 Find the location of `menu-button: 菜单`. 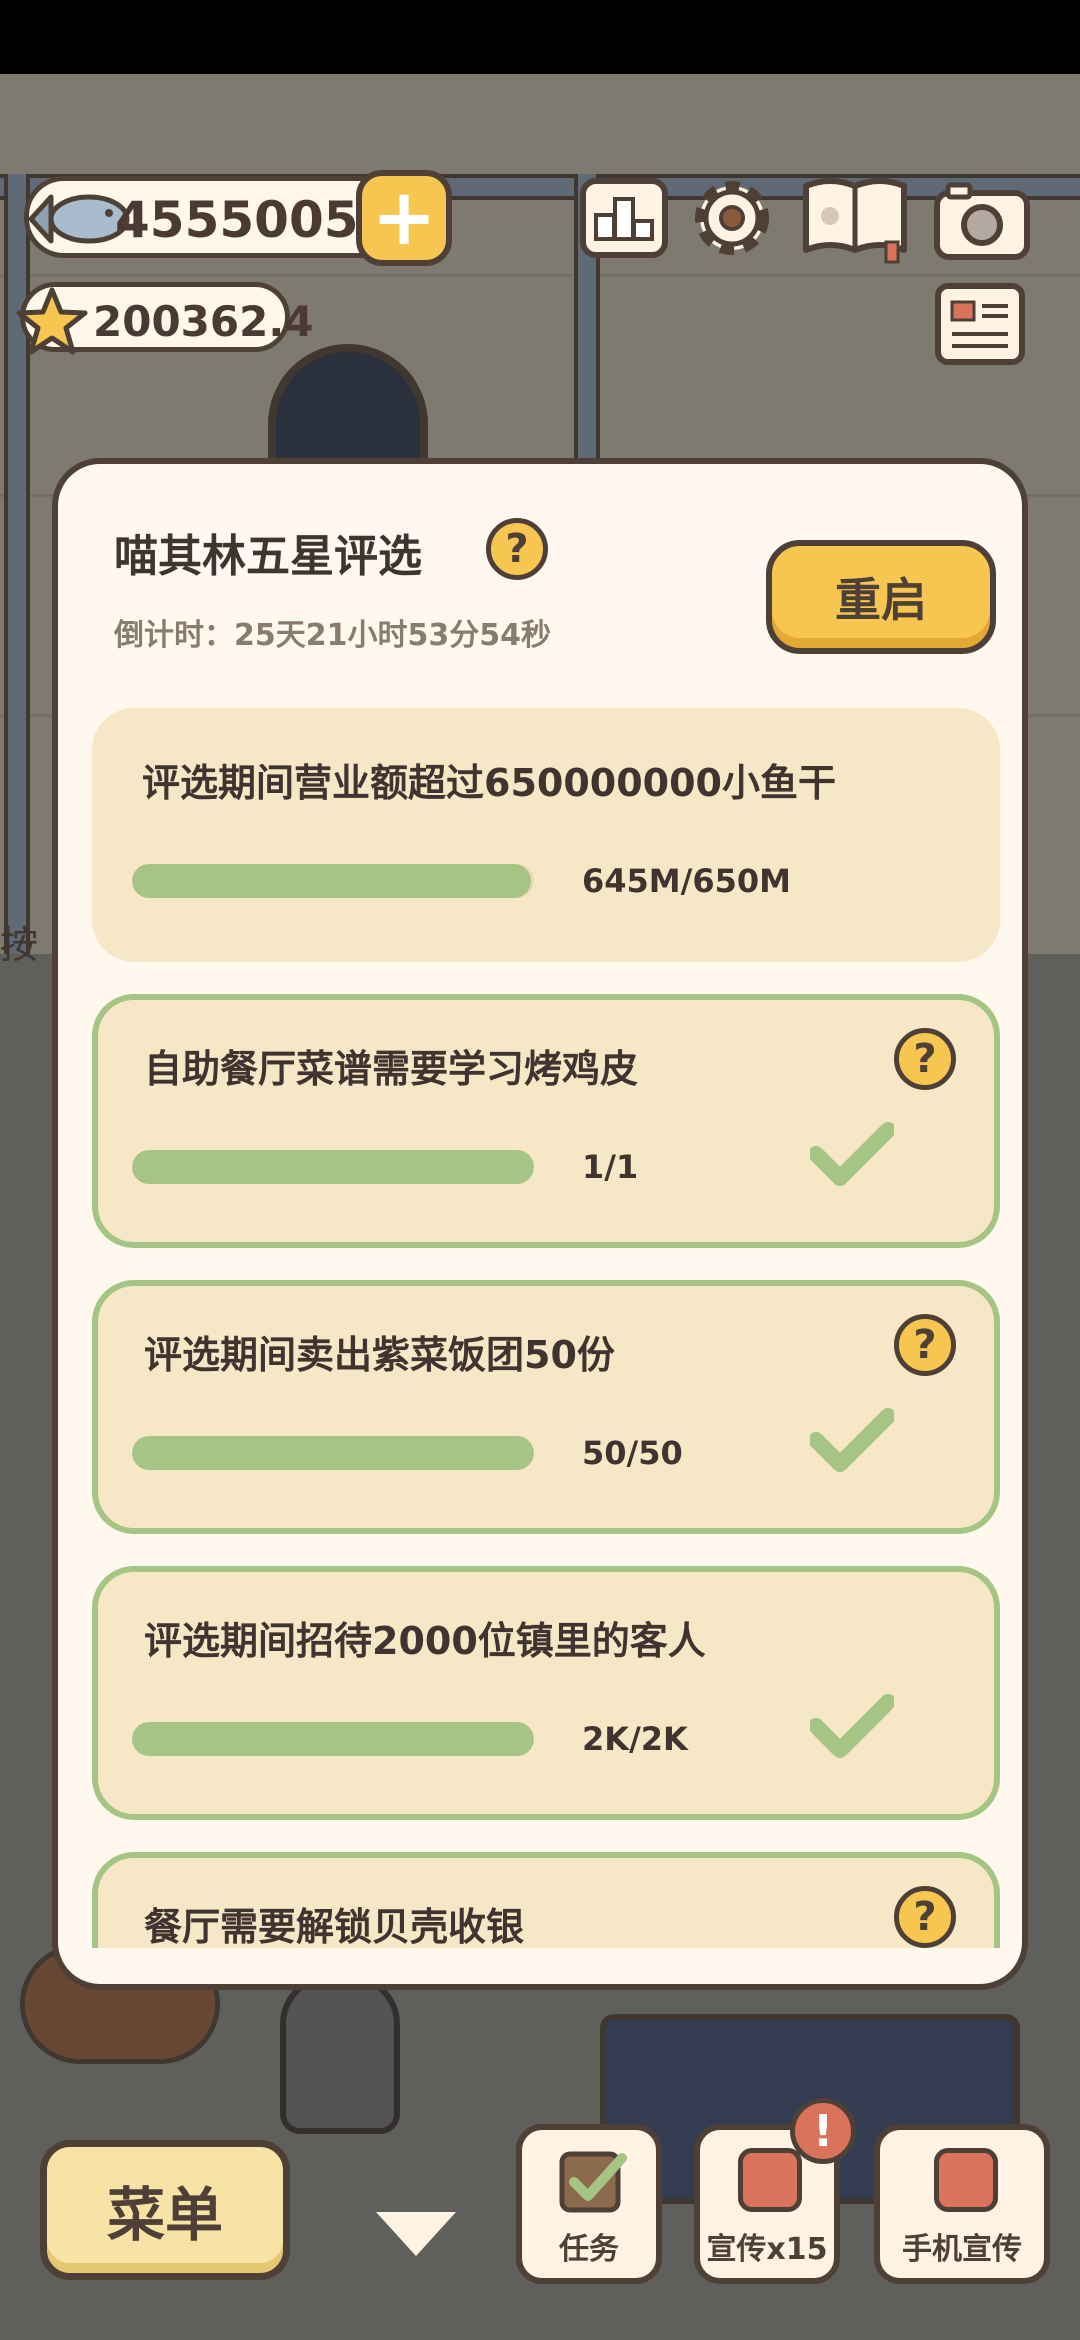

menu-button: 菜单 is located at coordinates (165, 2210).